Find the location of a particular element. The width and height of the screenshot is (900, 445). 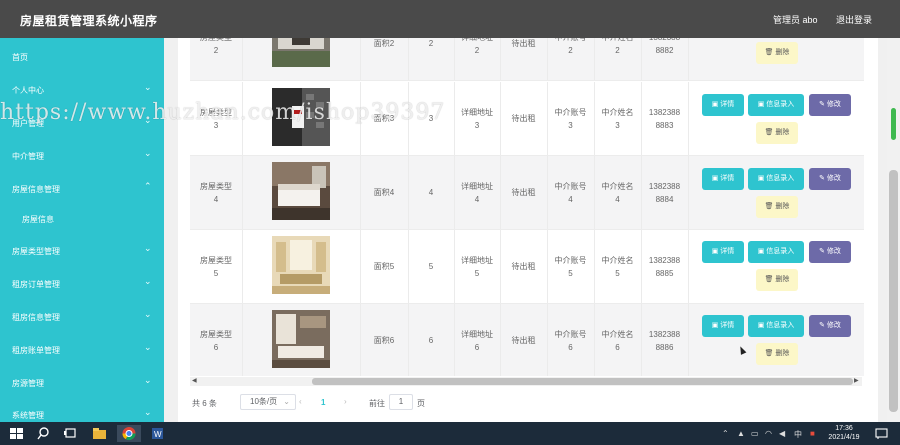

notification-icon is located at coordinates (881, 433).